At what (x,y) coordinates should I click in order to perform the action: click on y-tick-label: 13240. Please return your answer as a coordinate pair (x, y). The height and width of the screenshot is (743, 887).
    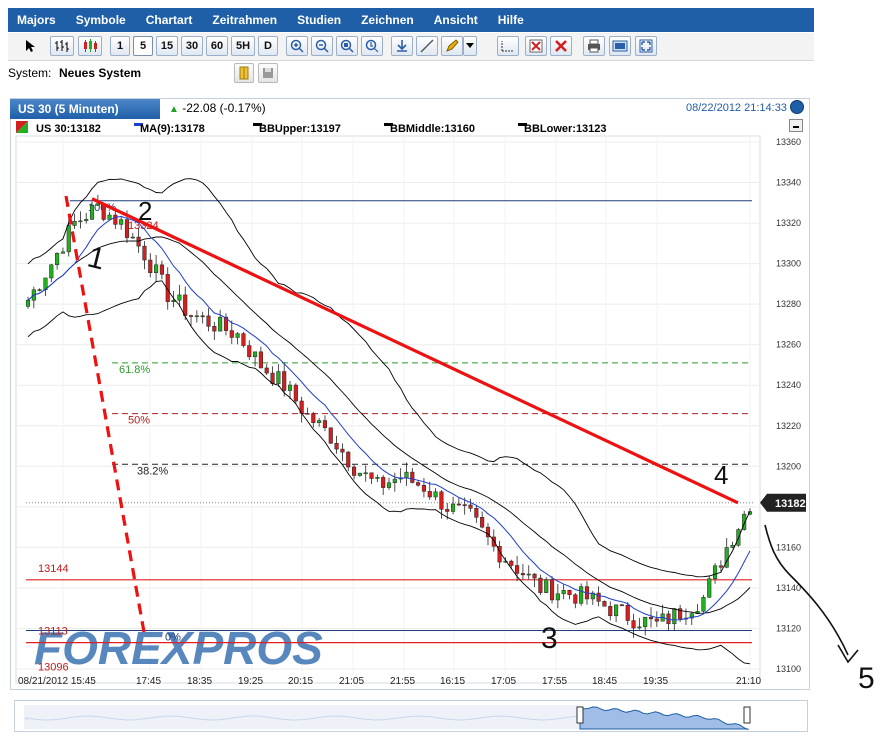
    Looking at the image, I should click on (788, 385).